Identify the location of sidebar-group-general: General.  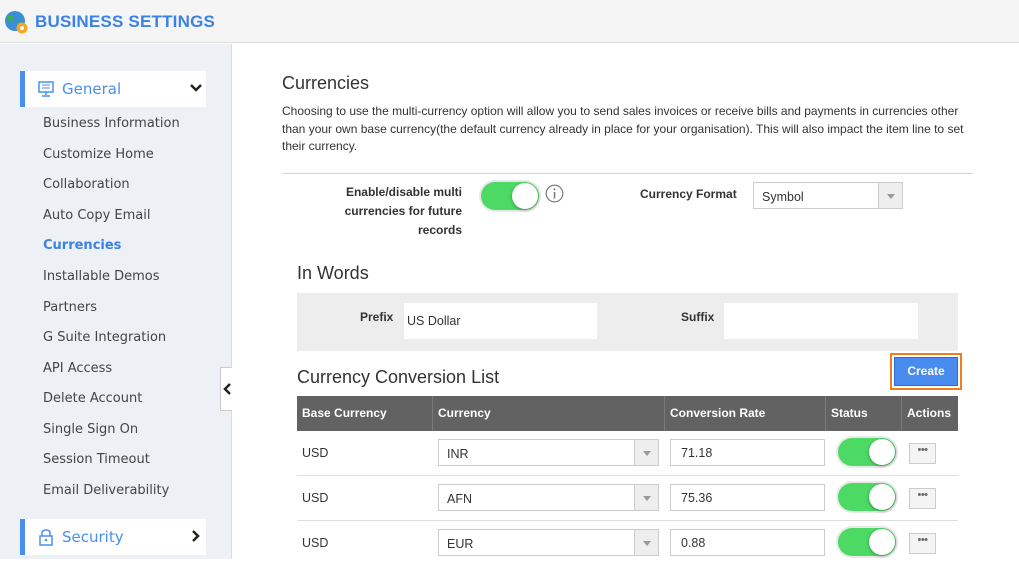
(113, 89).